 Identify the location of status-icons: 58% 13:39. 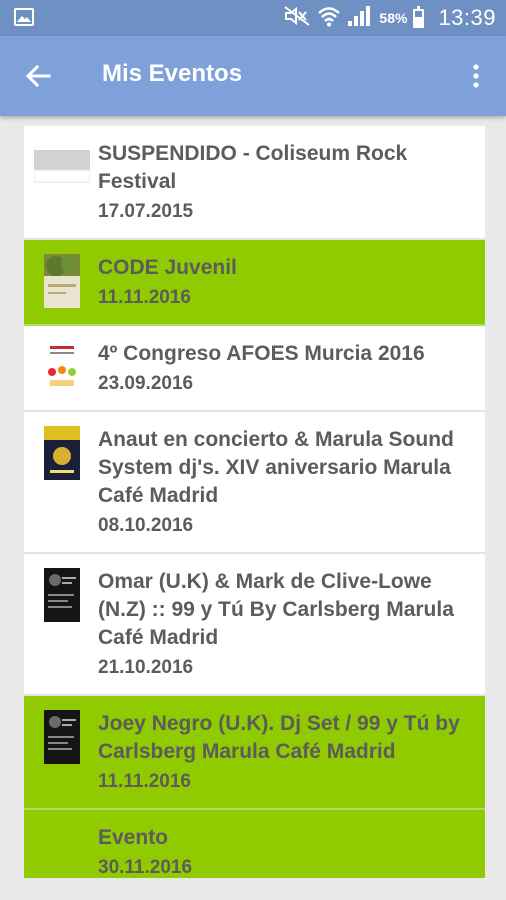
(389, 18).